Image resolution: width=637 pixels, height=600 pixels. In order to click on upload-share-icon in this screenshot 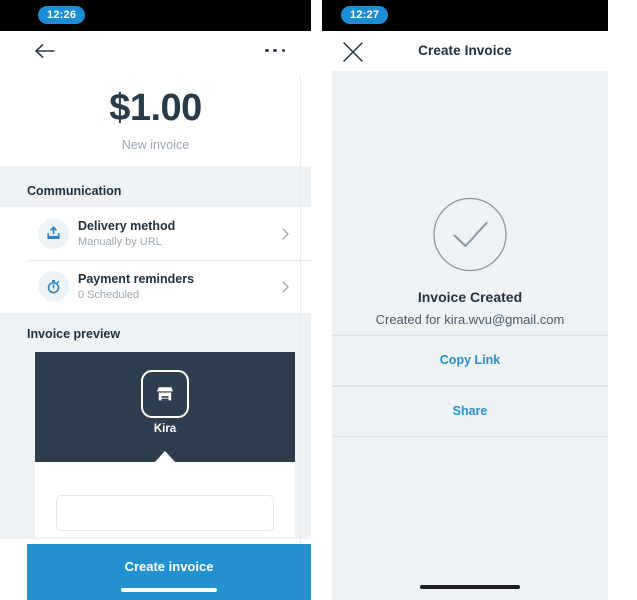, I will do `click(53, 233)`.